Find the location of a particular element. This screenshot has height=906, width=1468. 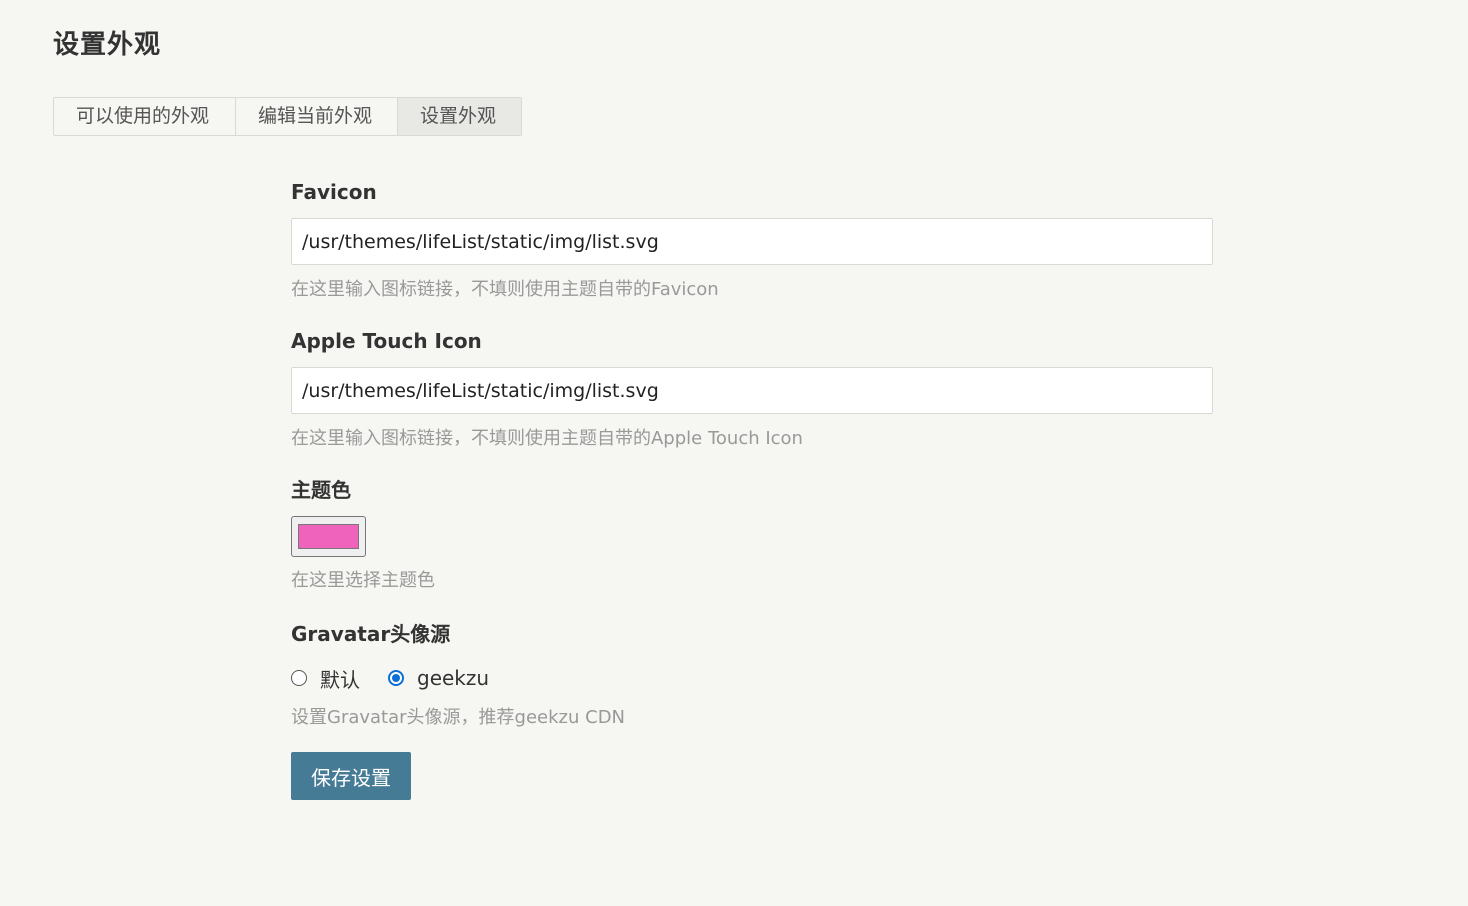

favicon-label: Favicon is located at coordinates (334, 192).